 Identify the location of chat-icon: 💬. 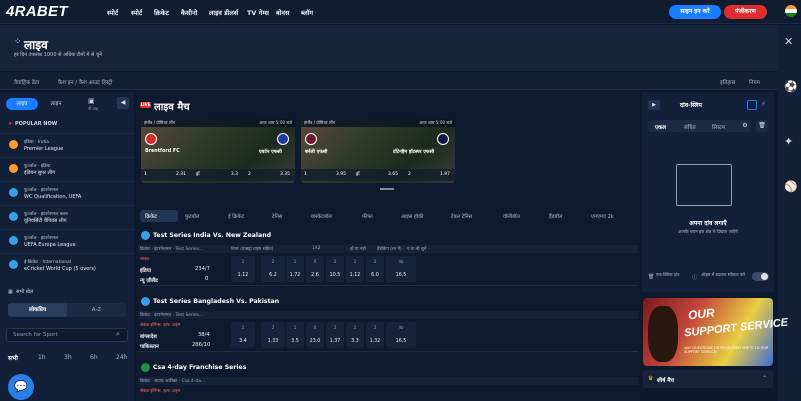
(21, 387).